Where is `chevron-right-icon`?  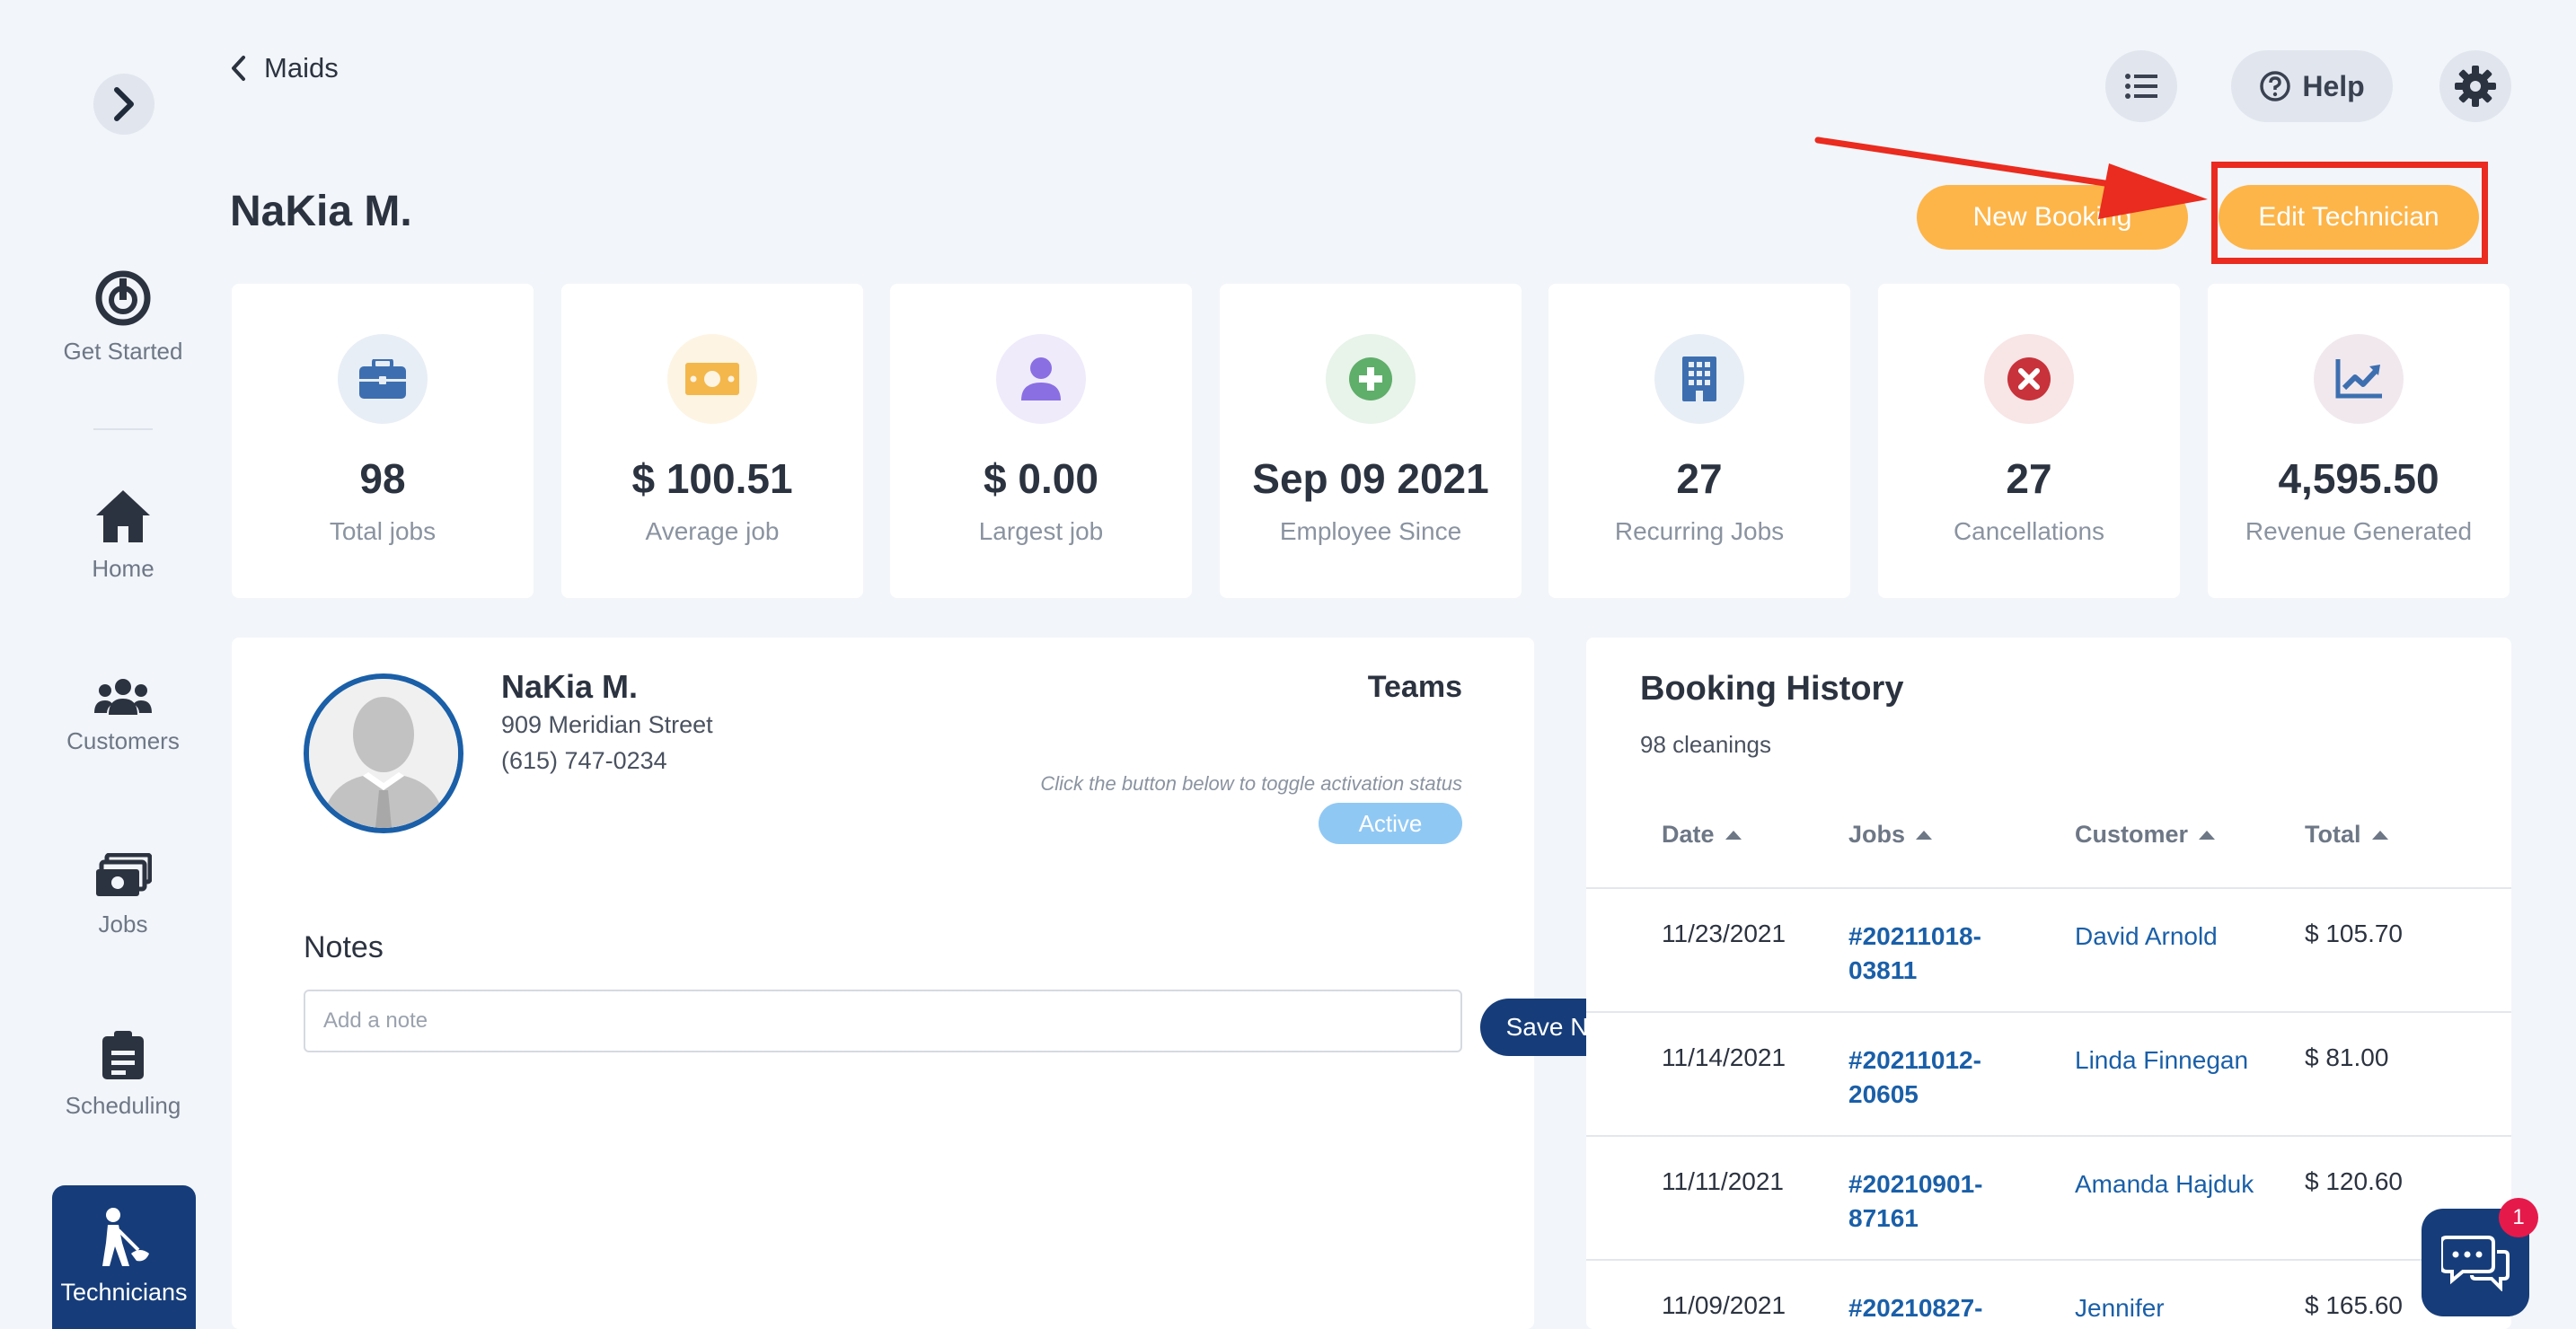 chevron-right-icon is located at coordinates (124, 104).